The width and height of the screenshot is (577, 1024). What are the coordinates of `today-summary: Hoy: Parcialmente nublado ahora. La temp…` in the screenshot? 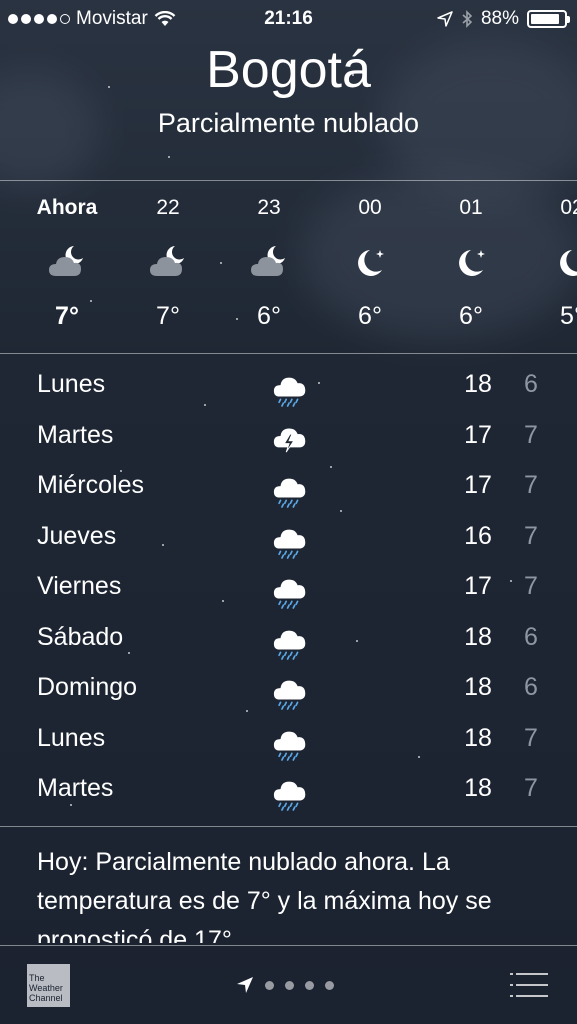 It's located at (264, 895).